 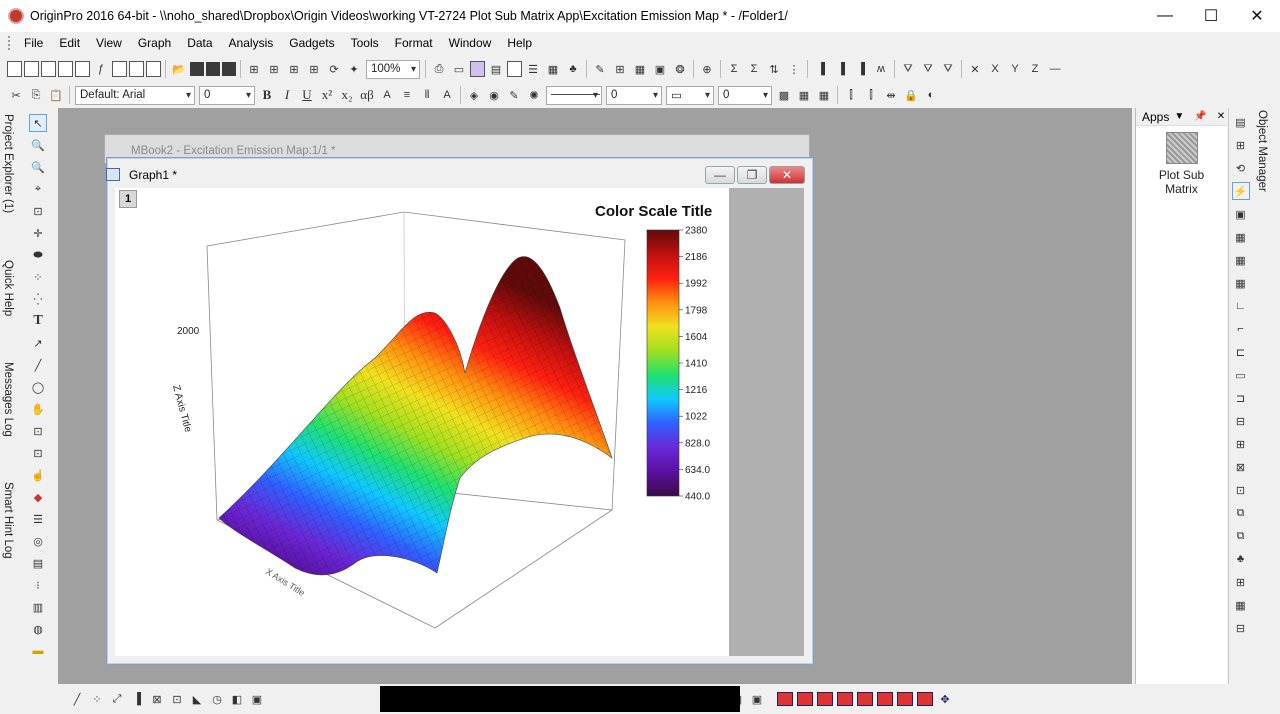 What do you see at coordinates (199, 43) in the screenshot?
I see `menu-data: Data` at bounding box center [199, 43].